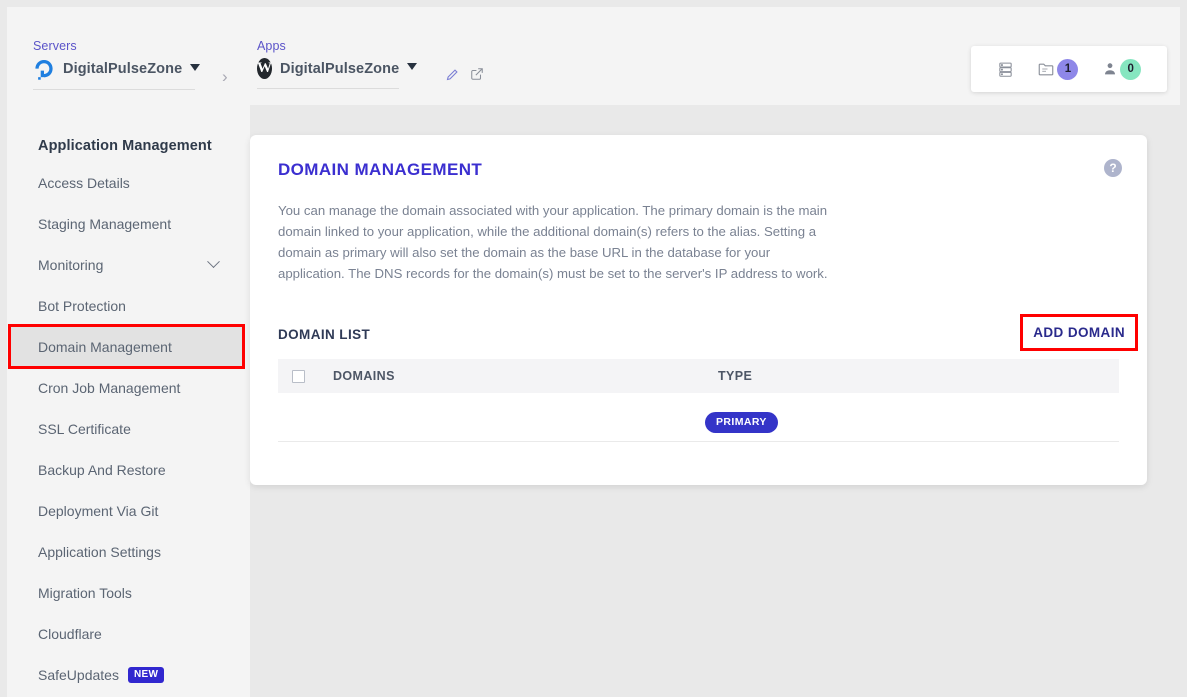  I want to click on sidebar-title: Application Management, so click(125, 146).